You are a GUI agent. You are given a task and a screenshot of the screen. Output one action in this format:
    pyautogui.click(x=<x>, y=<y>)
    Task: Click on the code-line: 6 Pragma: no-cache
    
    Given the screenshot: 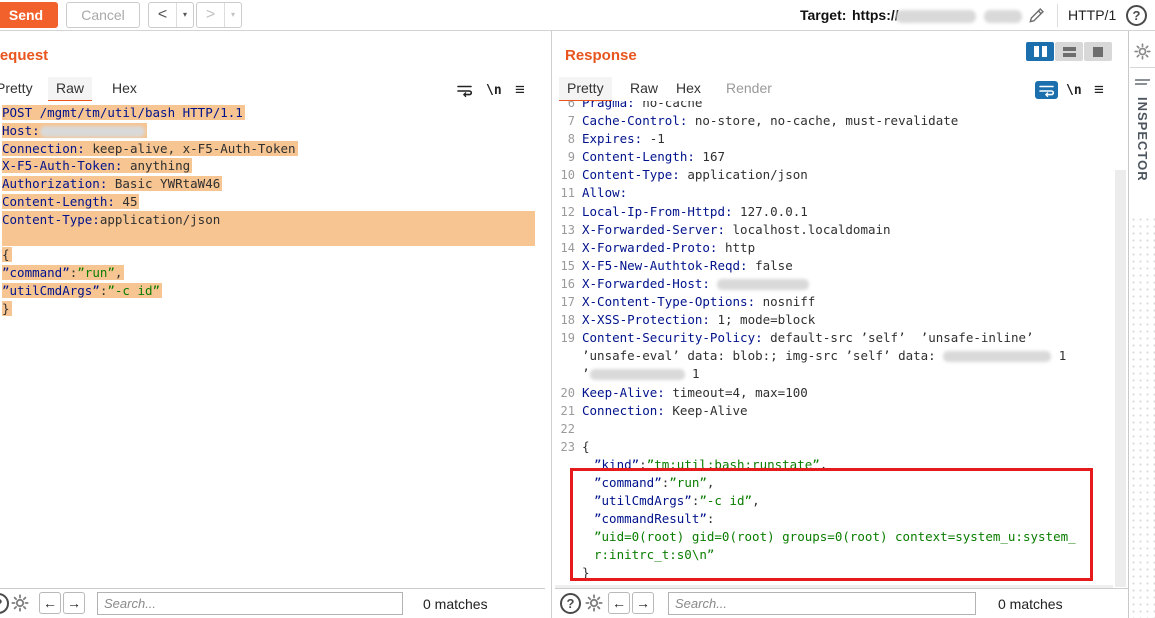 What is the action you would take?
    pyautogui.click(x=835, y=106)
    